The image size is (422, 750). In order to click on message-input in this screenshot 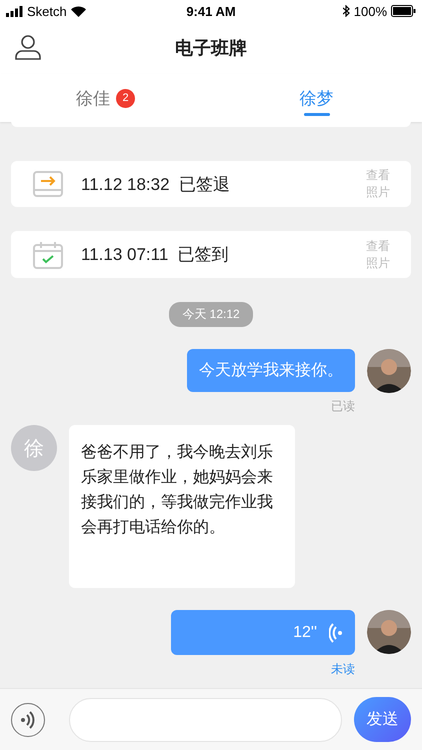, I will do `click(205, 720)`.